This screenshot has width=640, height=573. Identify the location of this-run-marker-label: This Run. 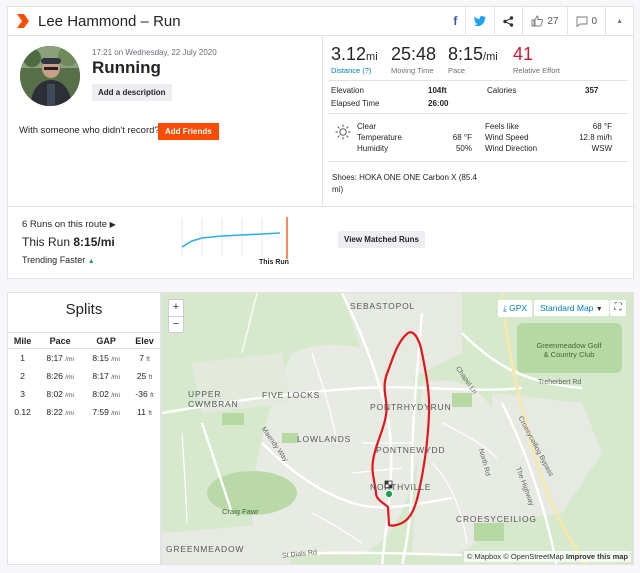
(274, 262).